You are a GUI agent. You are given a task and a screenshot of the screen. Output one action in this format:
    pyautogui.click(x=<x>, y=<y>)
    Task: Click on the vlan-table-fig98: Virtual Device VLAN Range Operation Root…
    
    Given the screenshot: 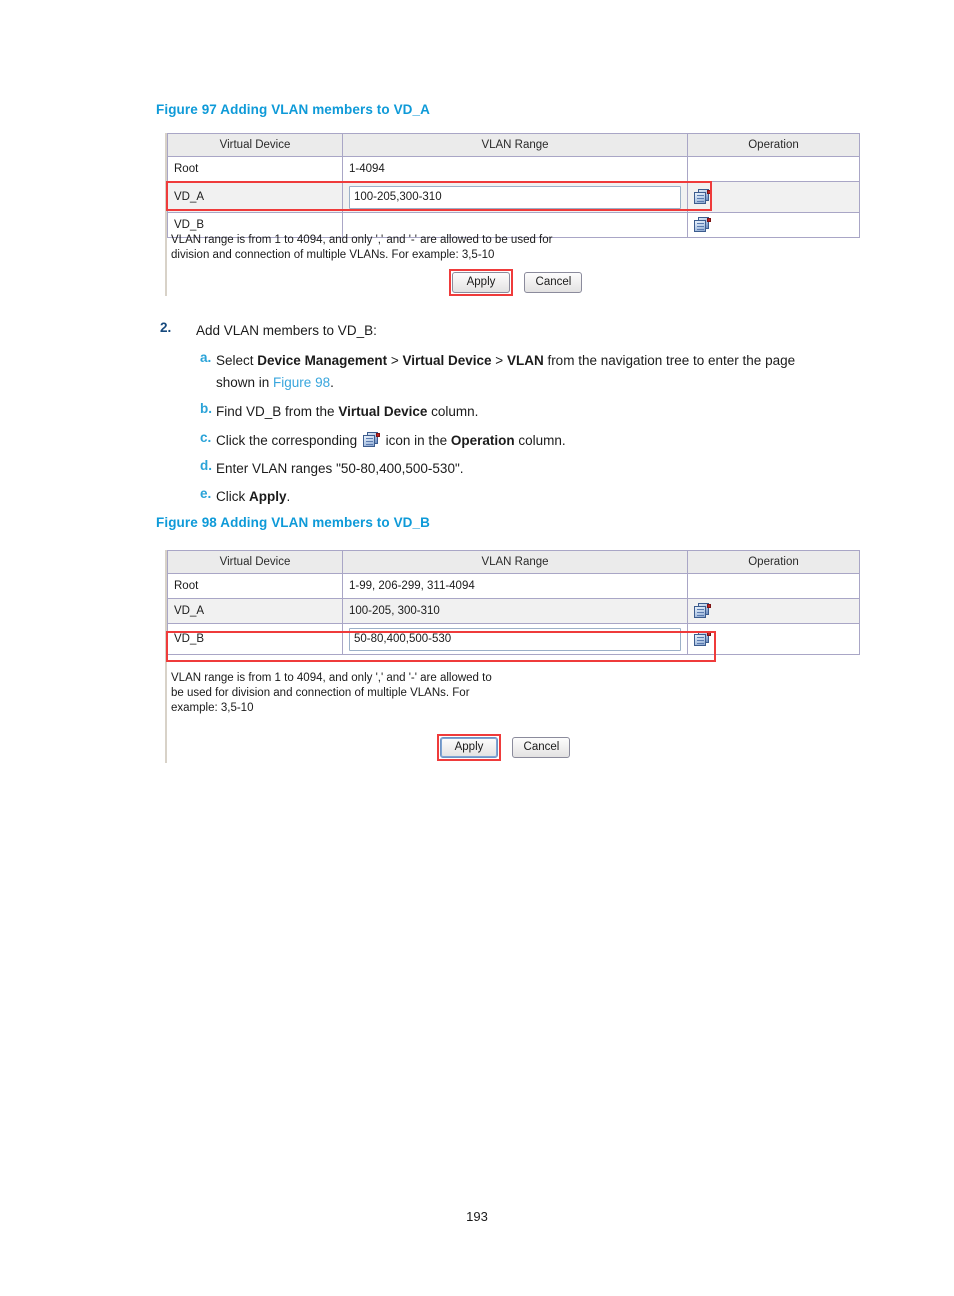 What is the action you would take?
    pyautogui.click(x=513, y=602)
    